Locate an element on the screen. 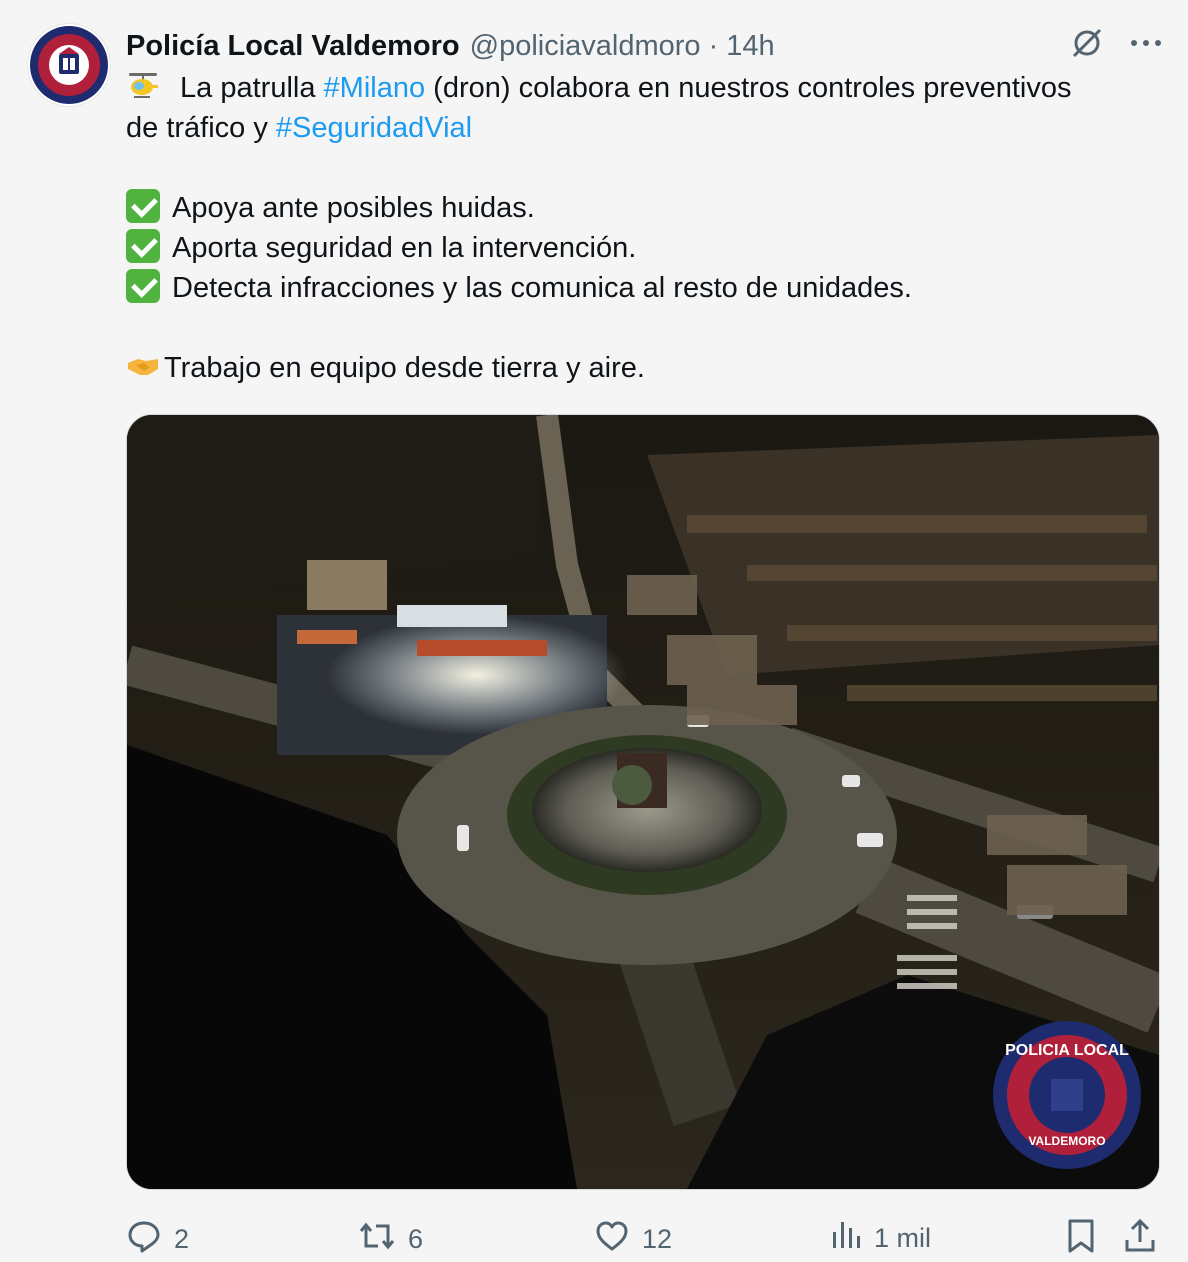  tweet-actions: 2 6 12 1 mil is located at coordinates (643, 1236).